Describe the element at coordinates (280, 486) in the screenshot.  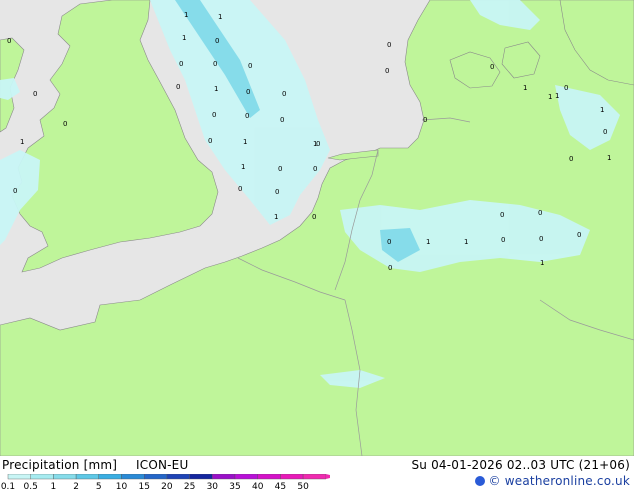
I see `scale-tick-label: 45` at that location.